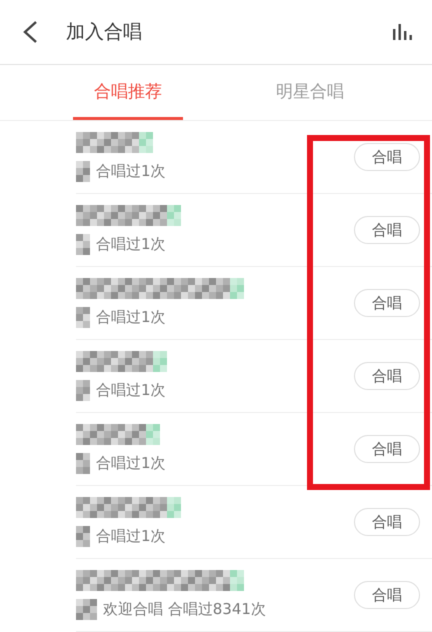  I want to click on page-title: 加入合唱, so click(104, 32).